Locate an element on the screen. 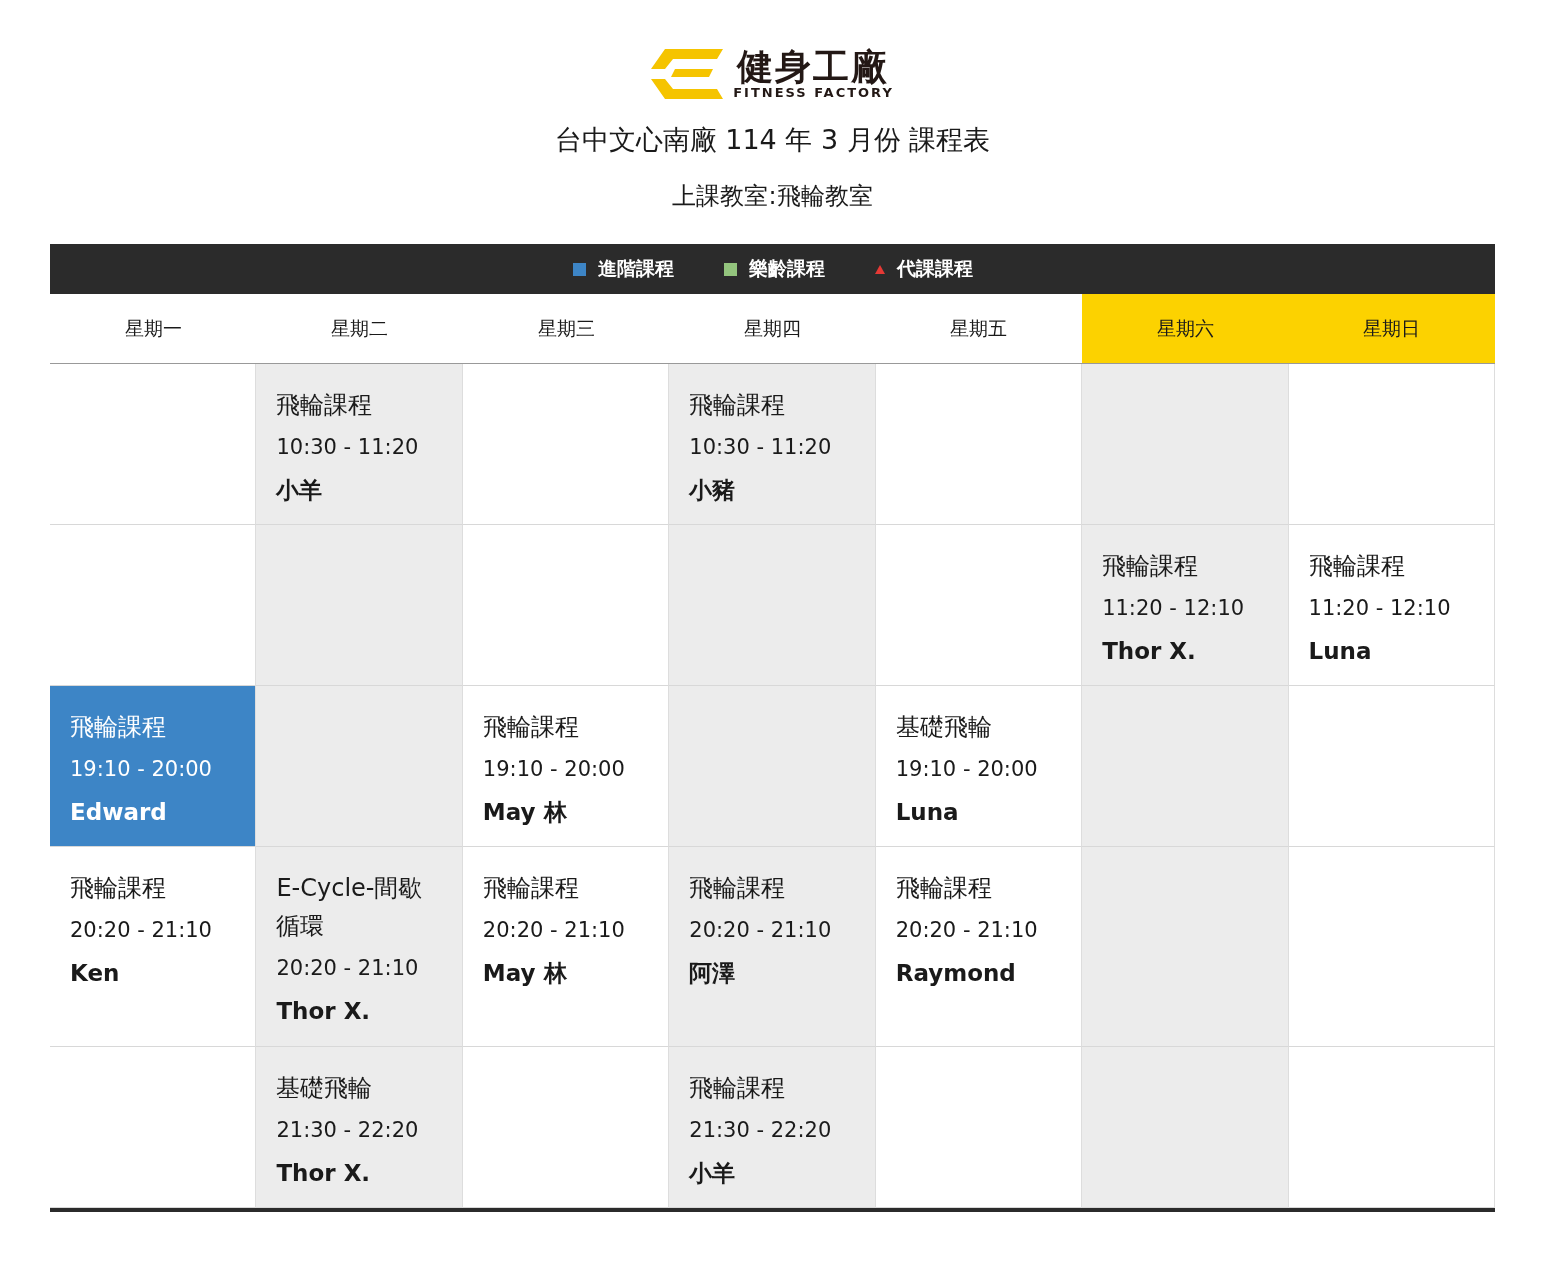 The width and height of the screenshot is (1545, 1277). legend-label: 代課課程 is located at coordinates (934, 268).